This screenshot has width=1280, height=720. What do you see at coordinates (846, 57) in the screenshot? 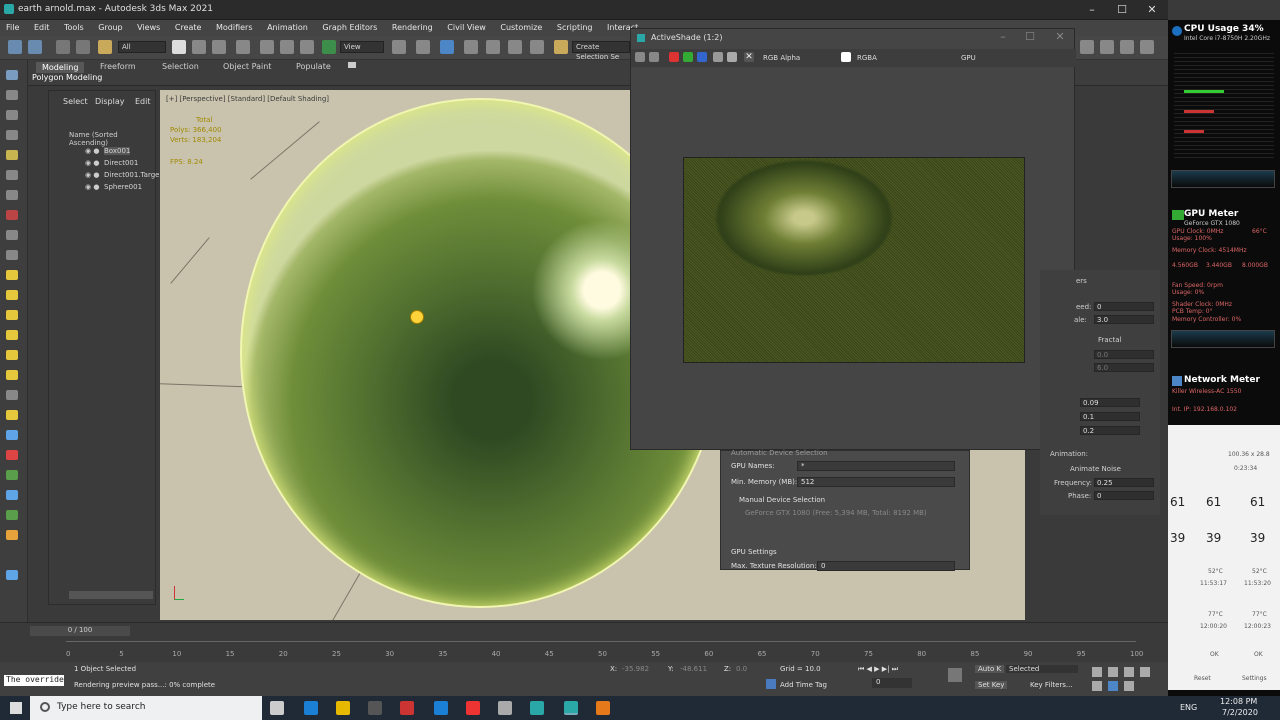
I see `color-swatch` at bounding box center [846, 57].